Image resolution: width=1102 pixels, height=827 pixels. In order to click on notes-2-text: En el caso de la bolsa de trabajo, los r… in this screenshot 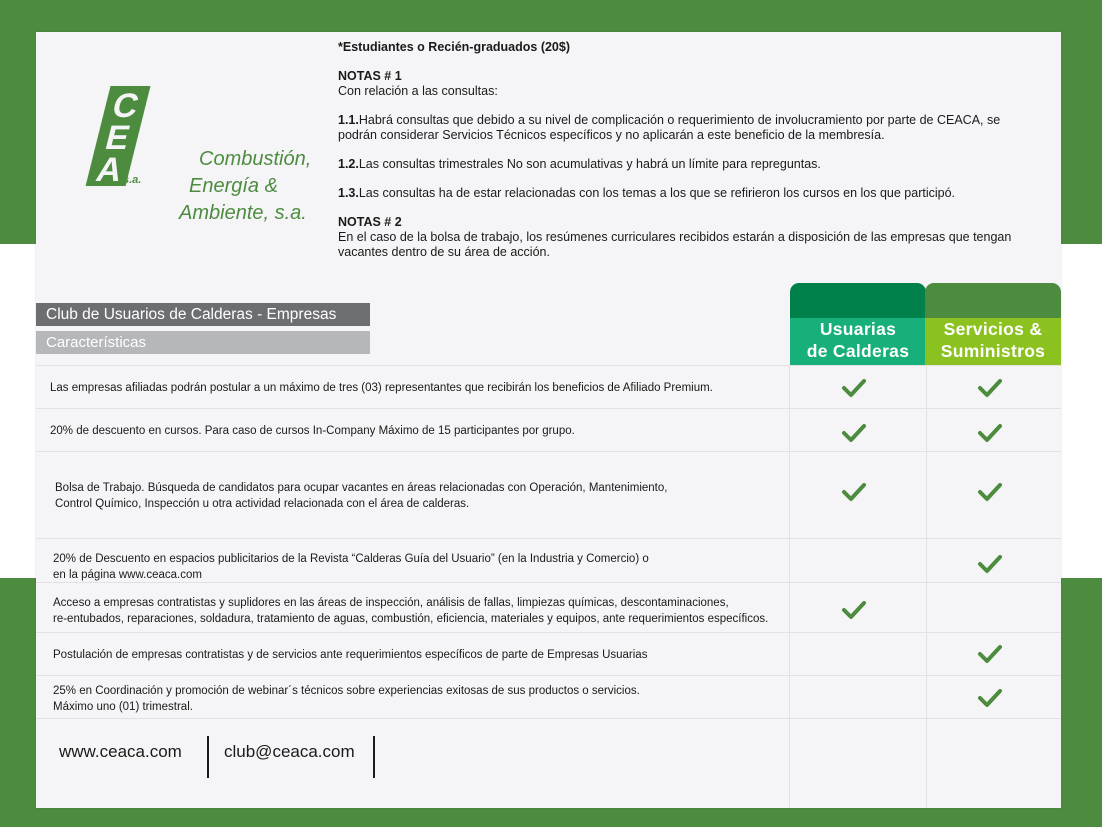, I will do `click(675, 244)`.